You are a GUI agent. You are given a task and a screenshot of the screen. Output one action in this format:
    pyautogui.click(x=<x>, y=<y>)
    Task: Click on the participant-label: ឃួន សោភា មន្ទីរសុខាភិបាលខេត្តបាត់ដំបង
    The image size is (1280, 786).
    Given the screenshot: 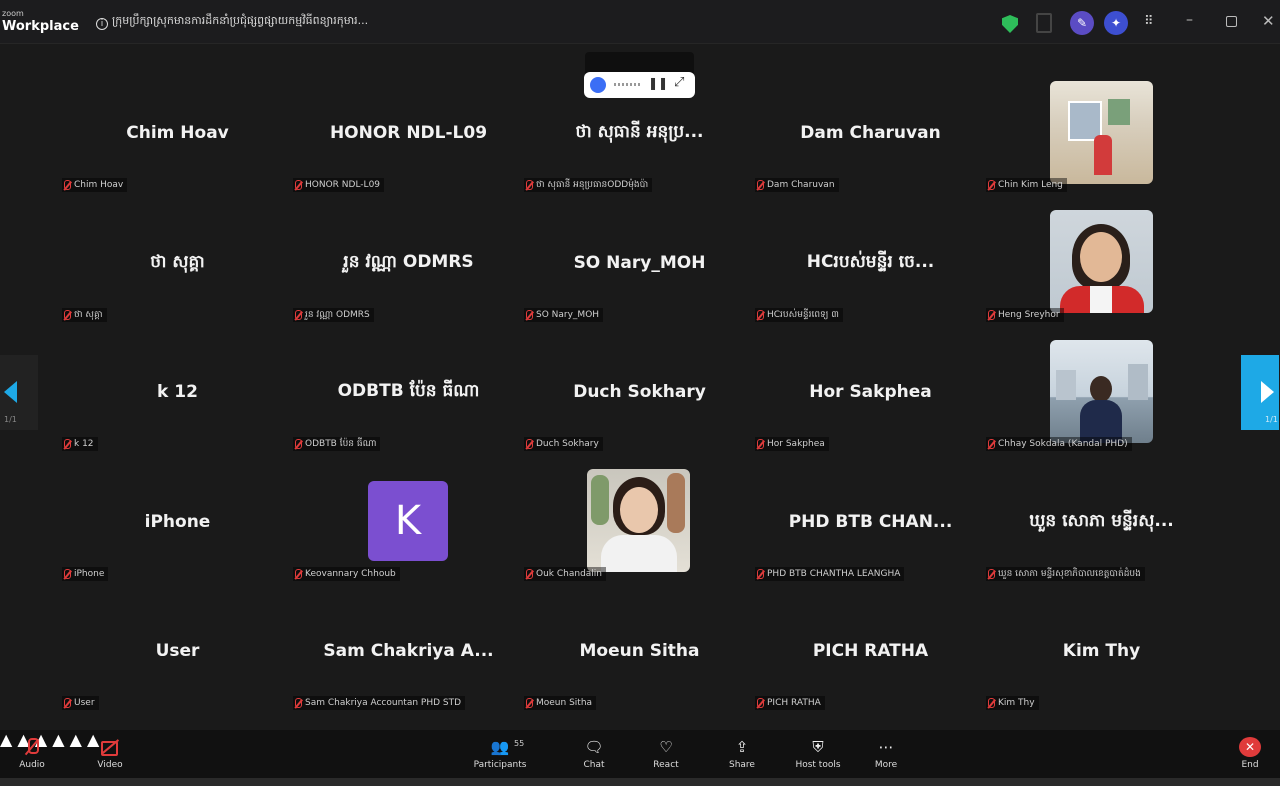 What is the action you would take?
    pyautogui.click(x=1065, y=574)
    